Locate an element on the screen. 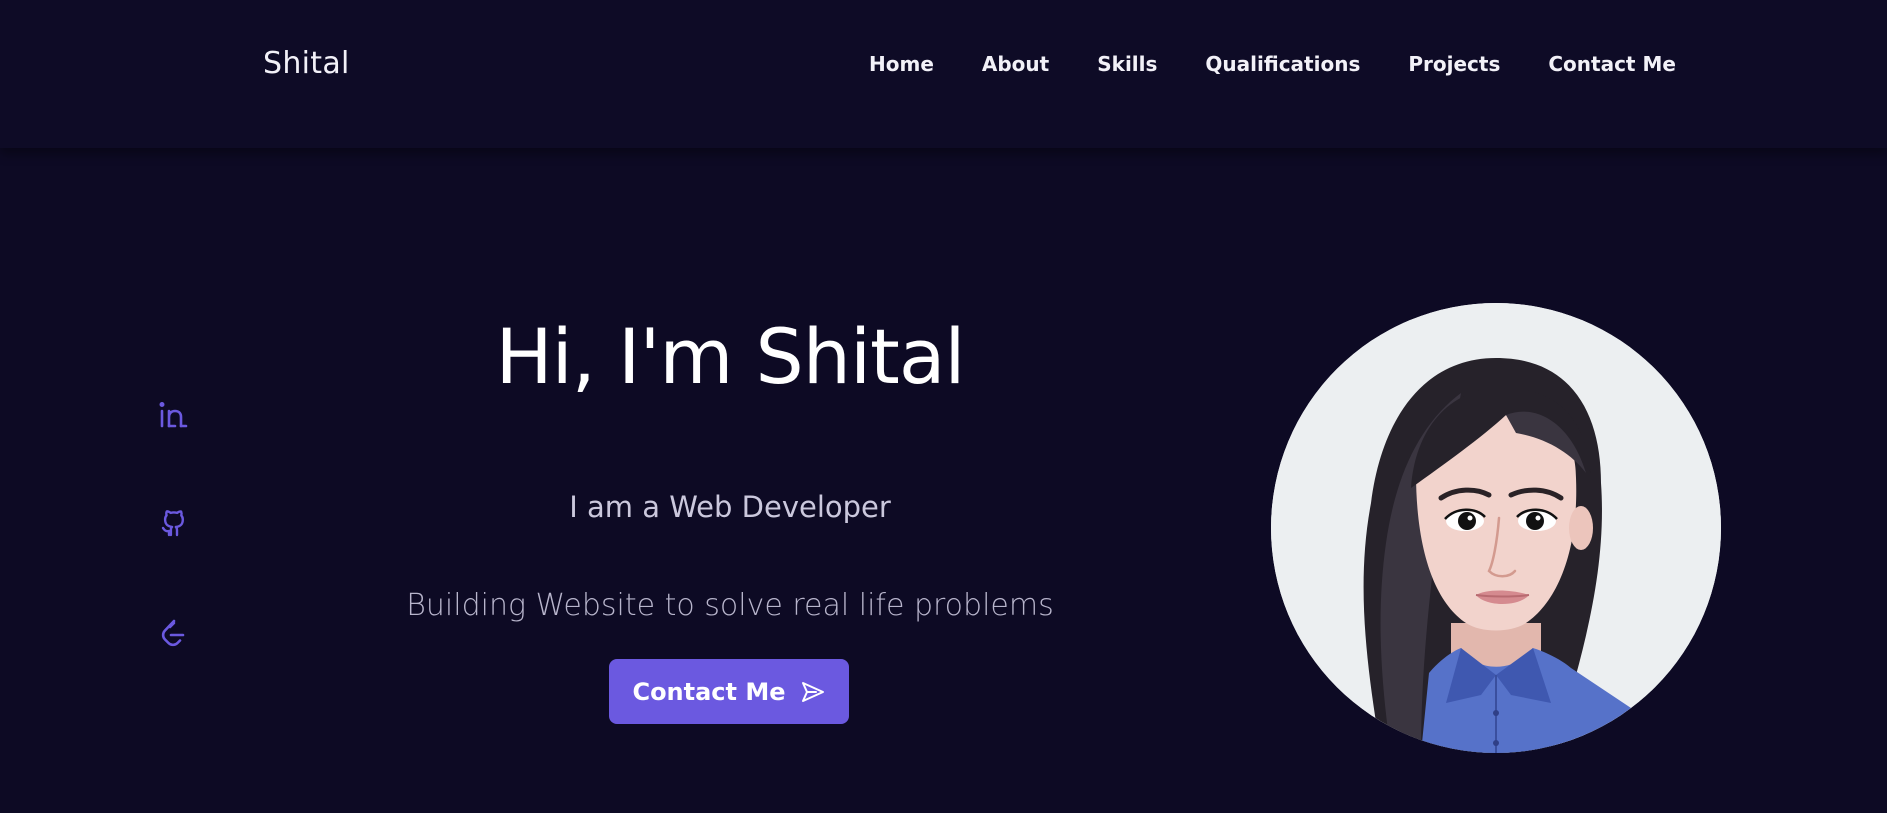 The height and width of the screenshot is (813, 1887). linkedin-icon is located at coordinates (173, 415).